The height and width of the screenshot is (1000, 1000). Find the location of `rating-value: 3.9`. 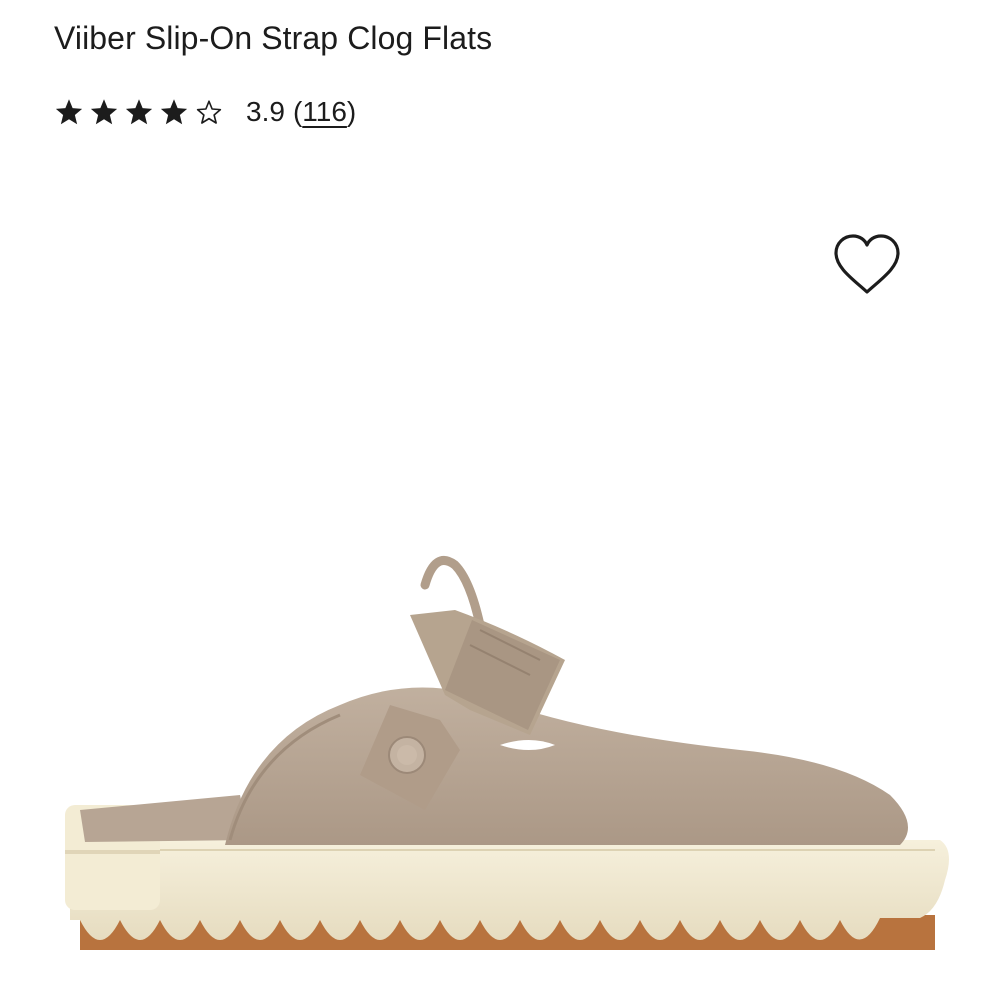

rating-value: 3.9 is located at coordinates (265, 111).